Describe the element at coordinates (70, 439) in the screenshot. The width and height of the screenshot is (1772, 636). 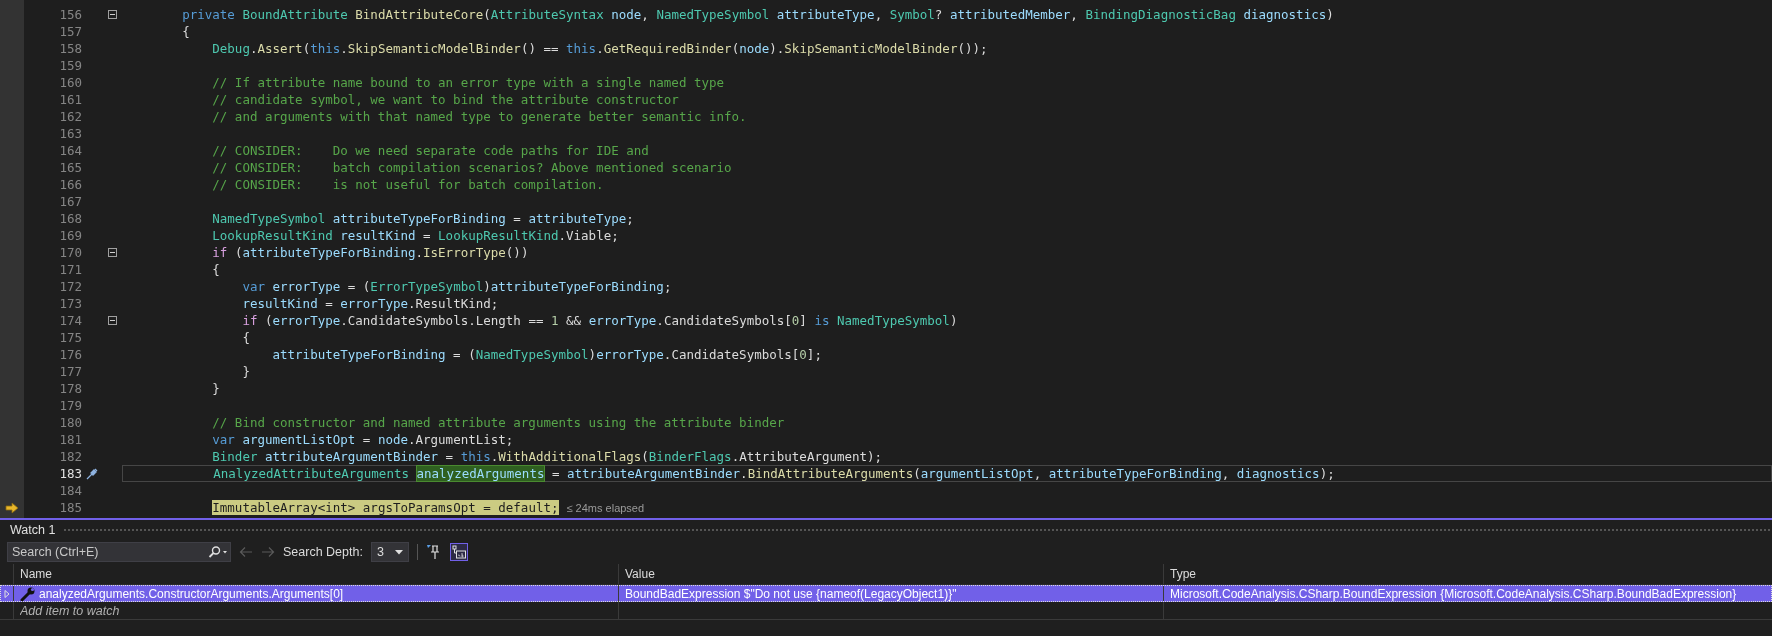
I see `line-number: 181` at that location.